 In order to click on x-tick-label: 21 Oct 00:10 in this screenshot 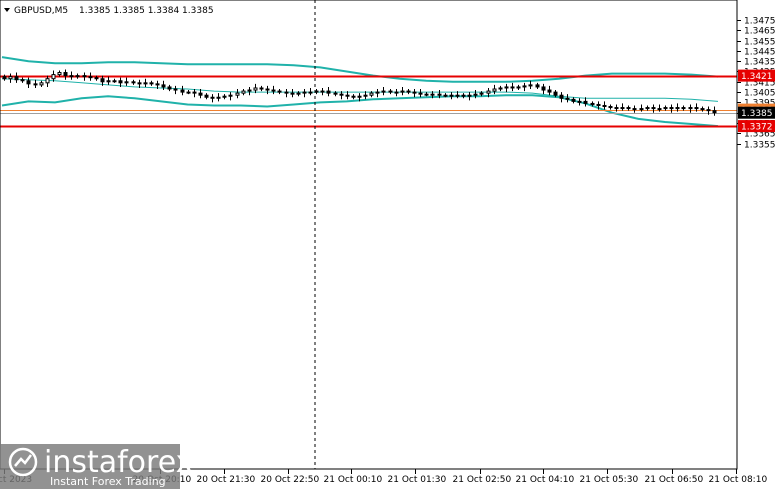, I will do `click(353, 480)`.